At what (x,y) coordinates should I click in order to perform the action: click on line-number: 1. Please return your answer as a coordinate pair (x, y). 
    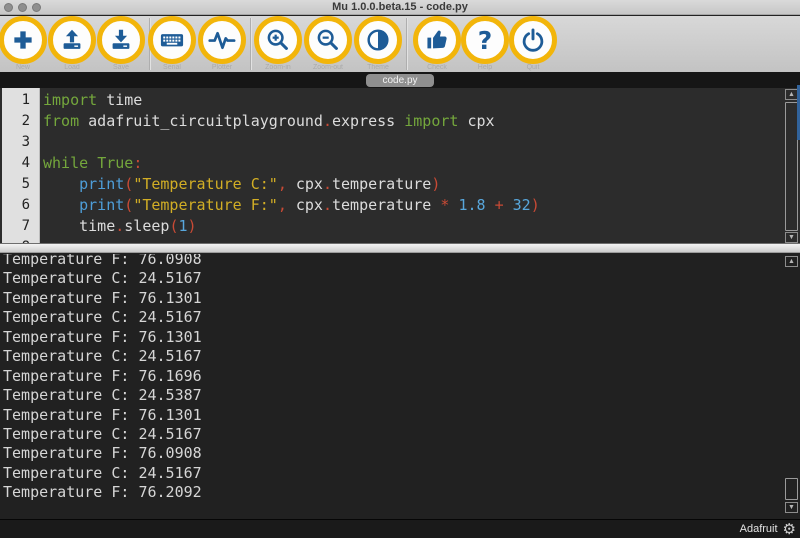
    Looking at the image, I should click on (25, 100).